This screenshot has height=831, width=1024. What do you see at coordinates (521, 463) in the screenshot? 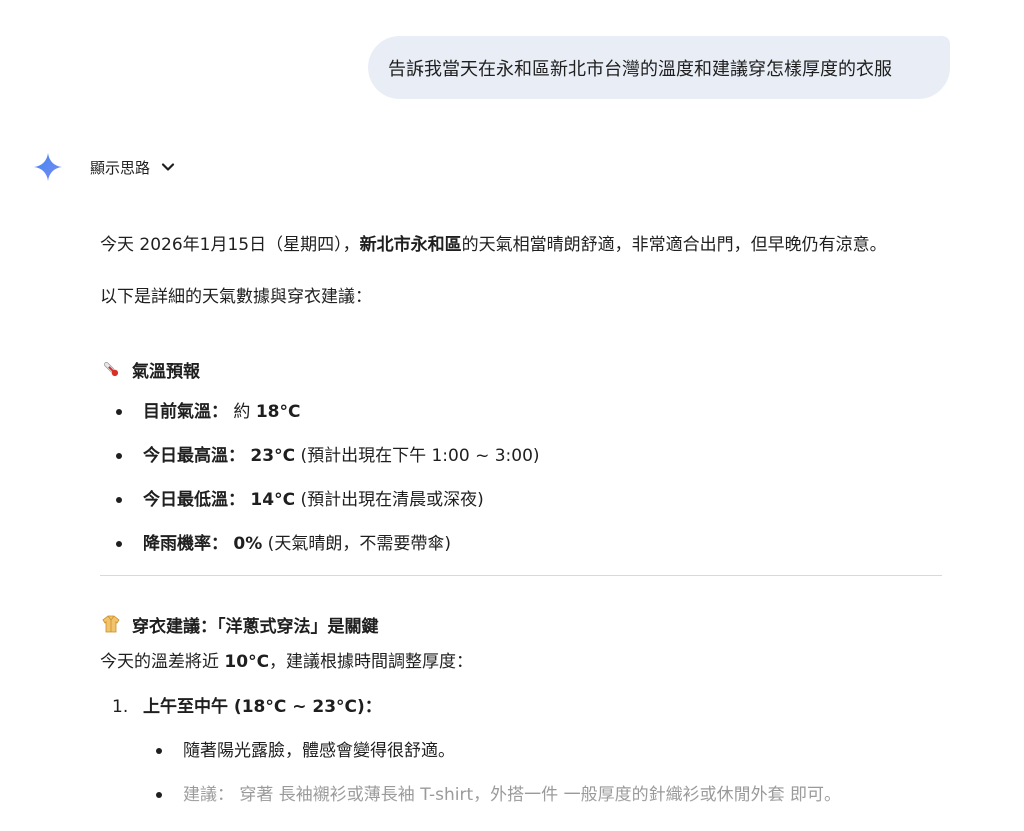
I see `list-item: 今日最高溫： 23°C (預計出現在下午 1:00 ~ 3:00)` at bounding box center [521, 463].